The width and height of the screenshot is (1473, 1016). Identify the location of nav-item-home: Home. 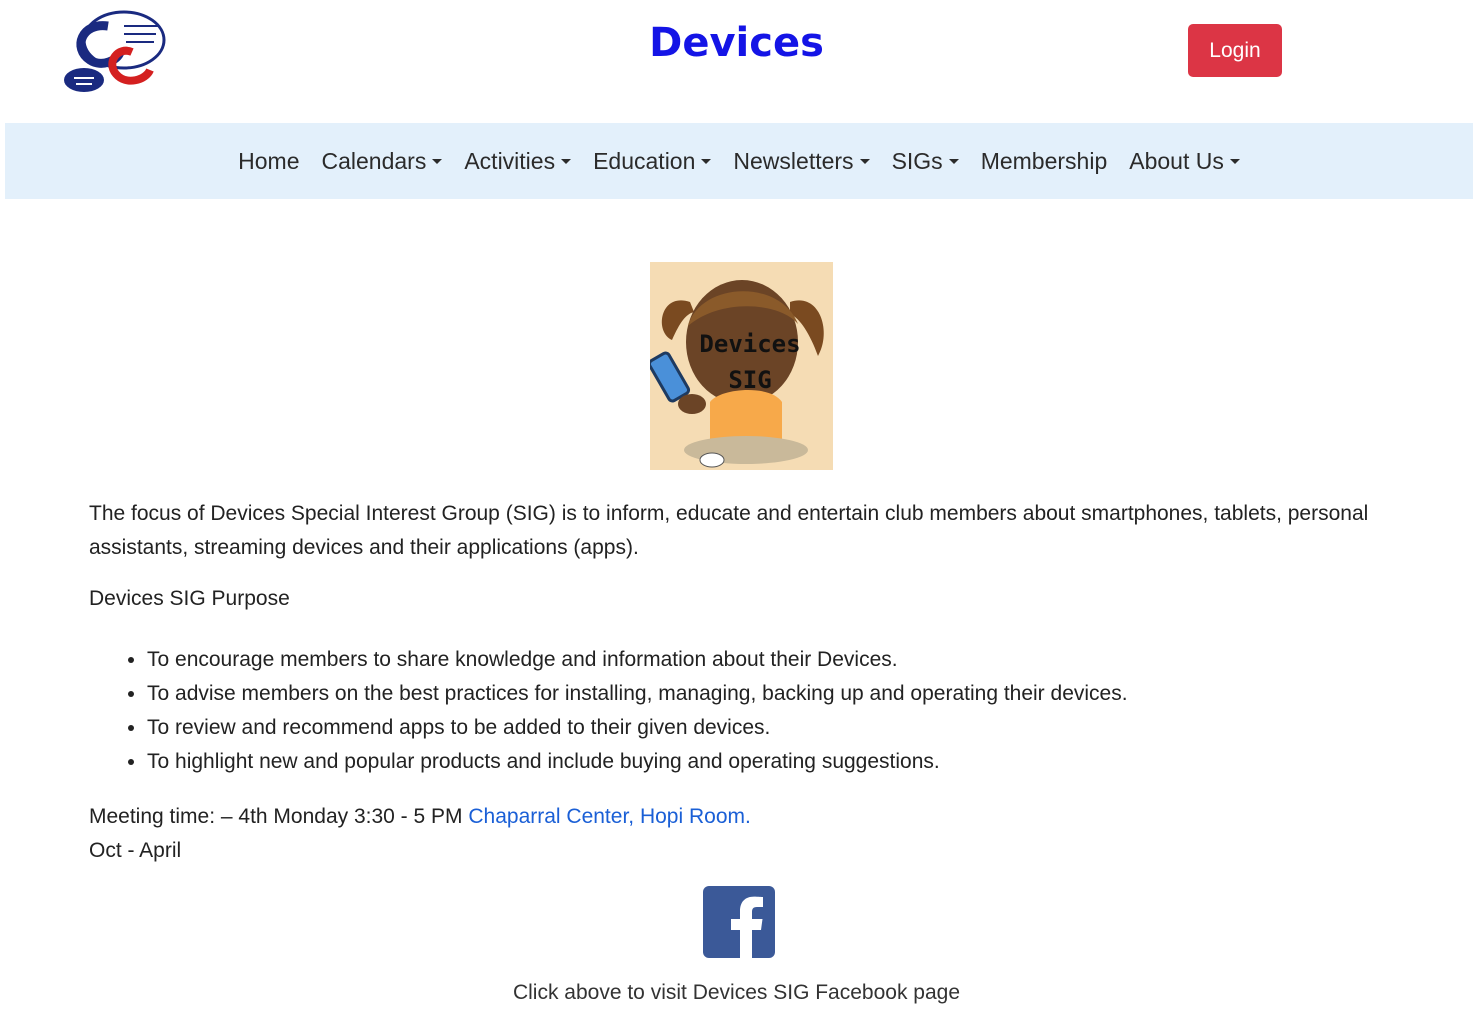
(268, 161).